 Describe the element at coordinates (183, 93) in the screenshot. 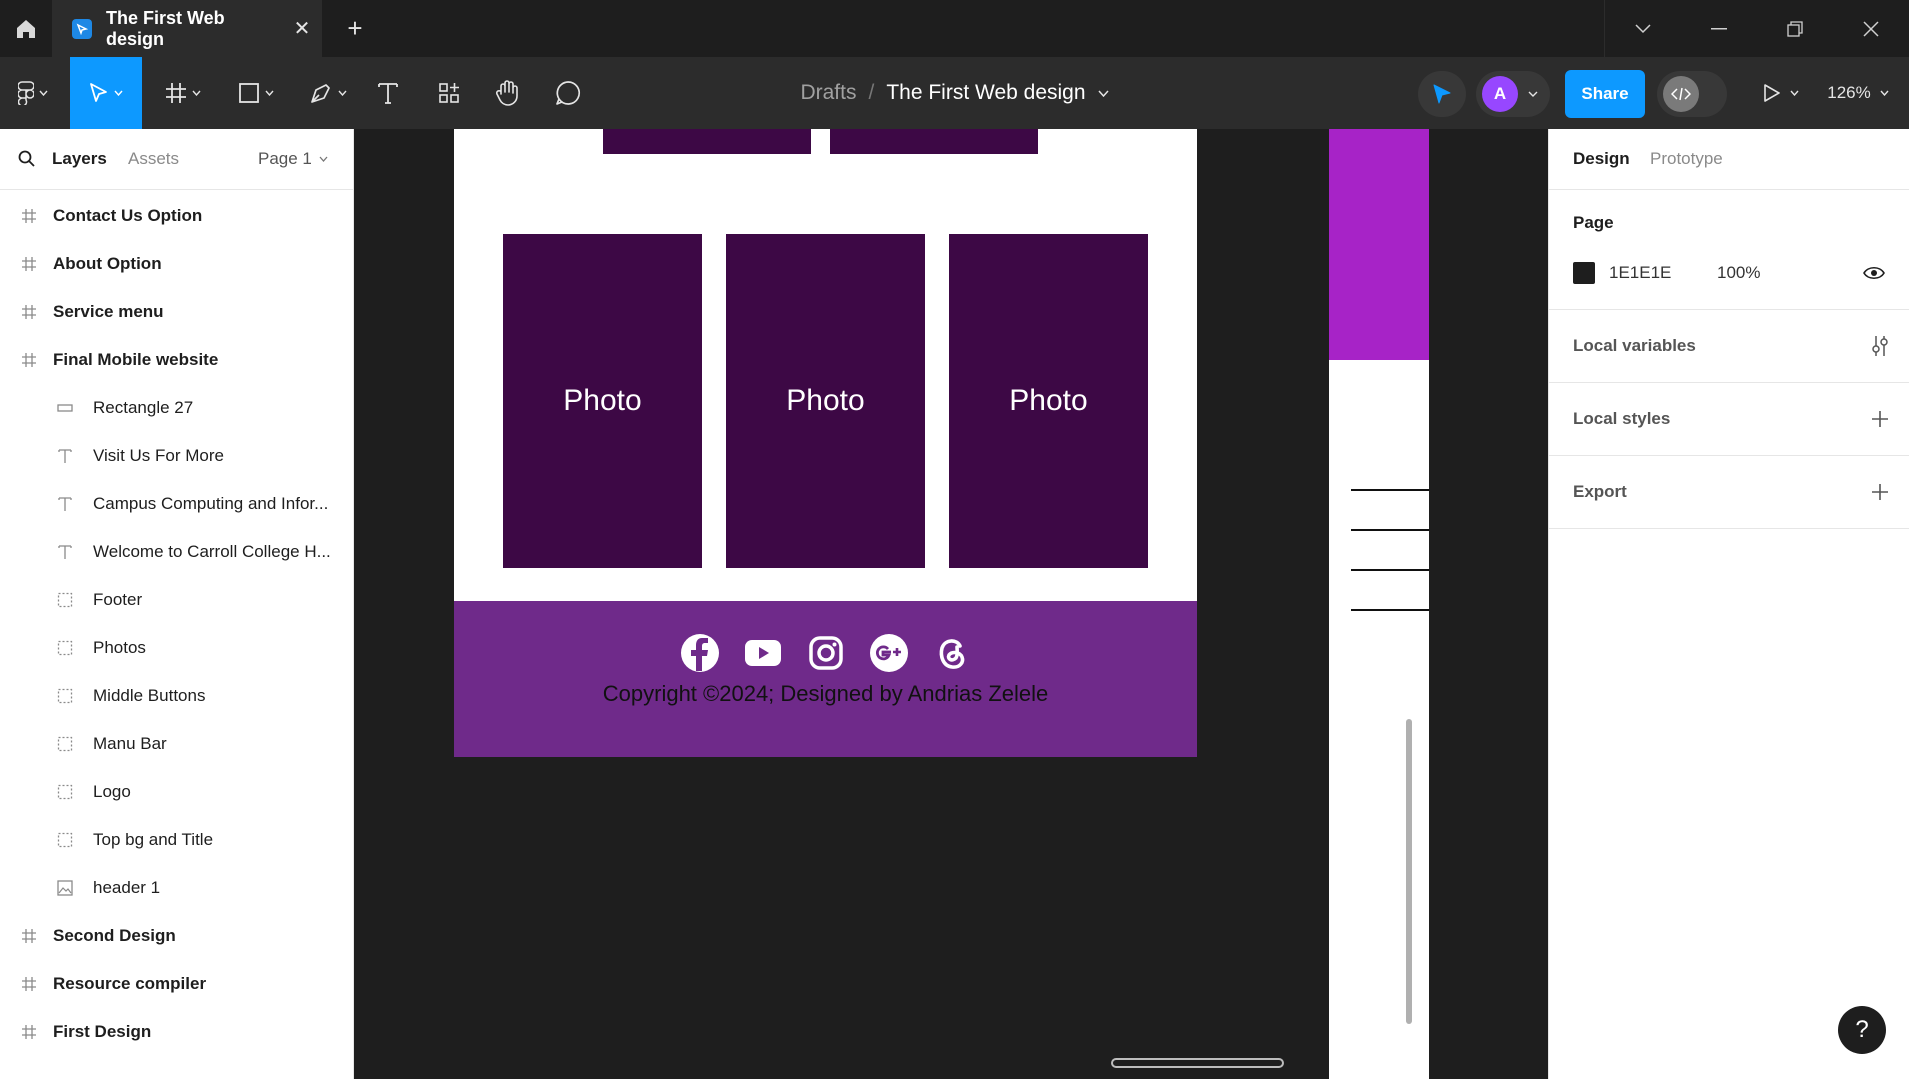

I see `frame-tool-button` at that location.